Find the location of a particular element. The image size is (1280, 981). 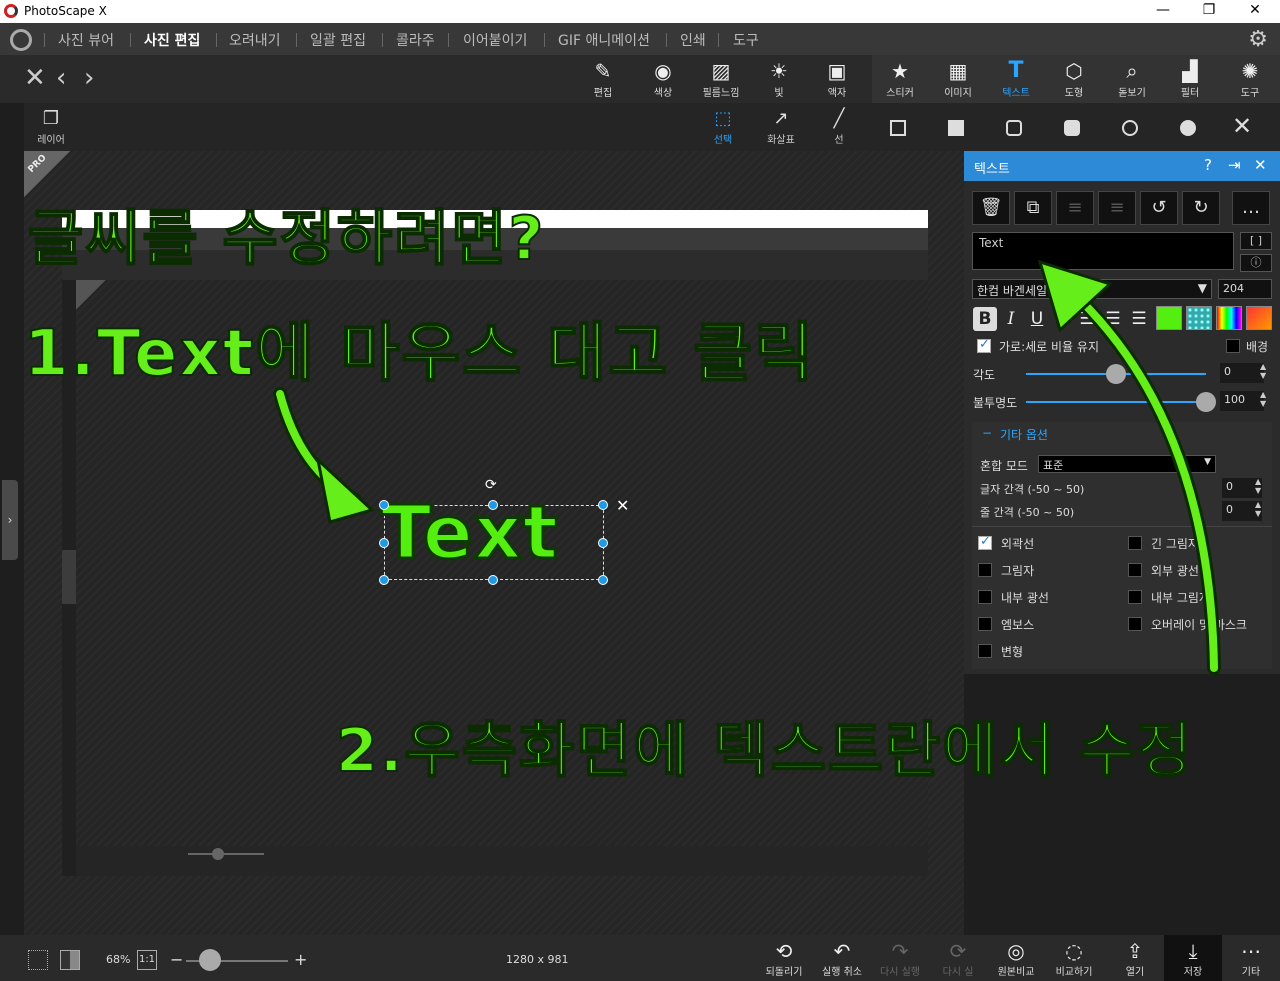

arrow-head is located at coordinates (345, 489).